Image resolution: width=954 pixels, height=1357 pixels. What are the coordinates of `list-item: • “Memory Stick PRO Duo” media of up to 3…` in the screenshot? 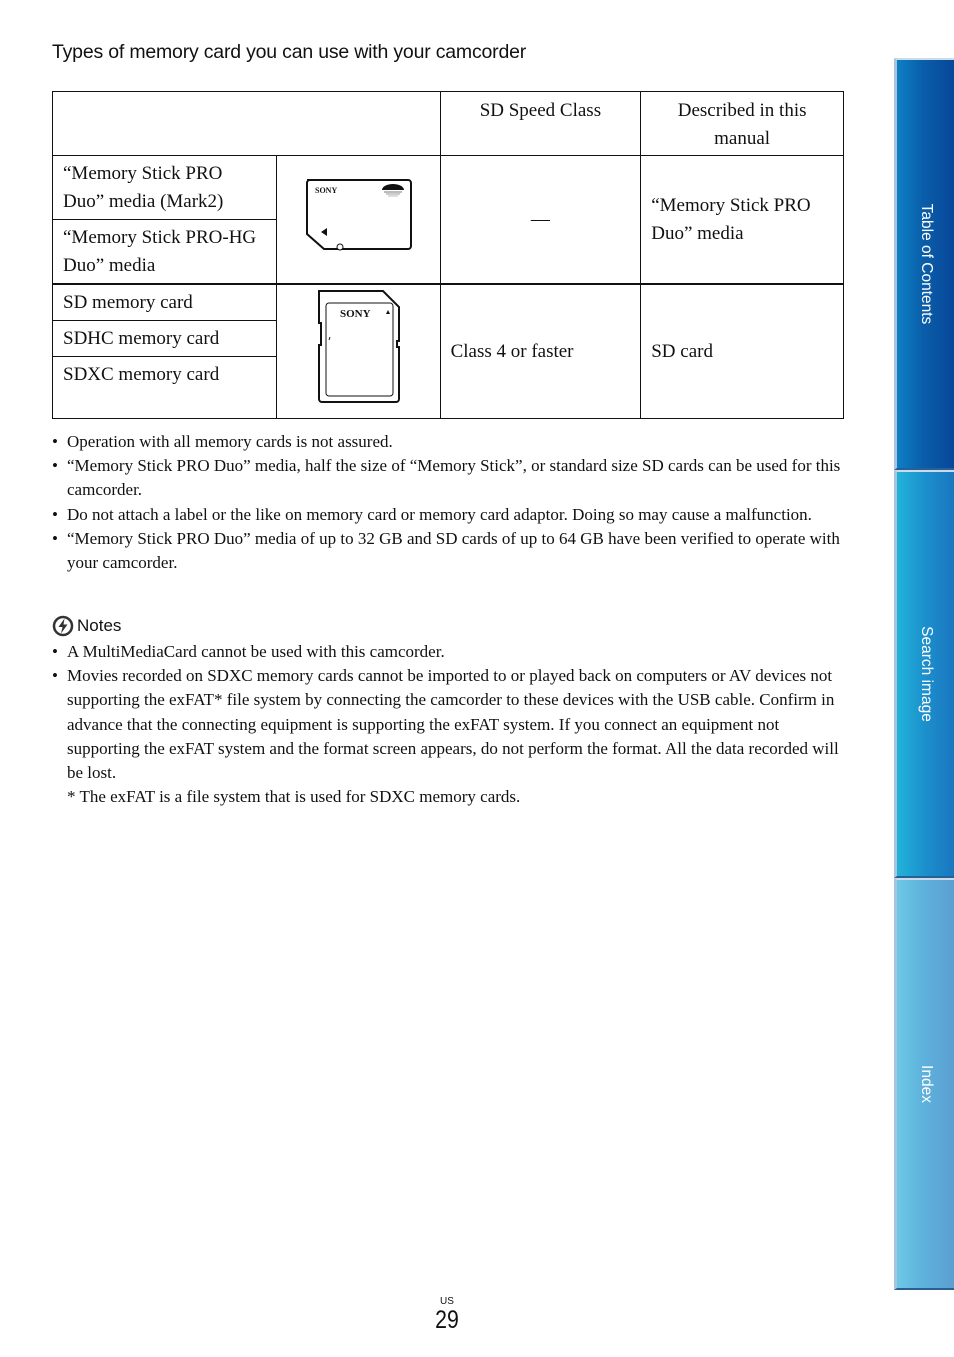 It's located at (446, 550).